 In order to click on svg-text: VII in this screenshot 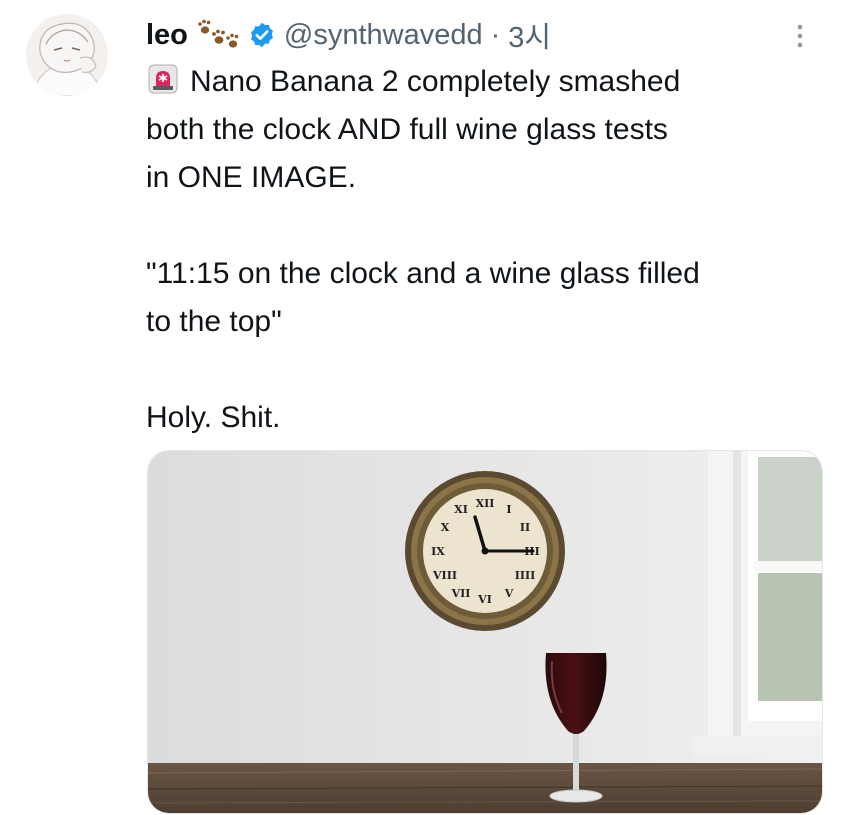, I will do `click(461, 593)`.